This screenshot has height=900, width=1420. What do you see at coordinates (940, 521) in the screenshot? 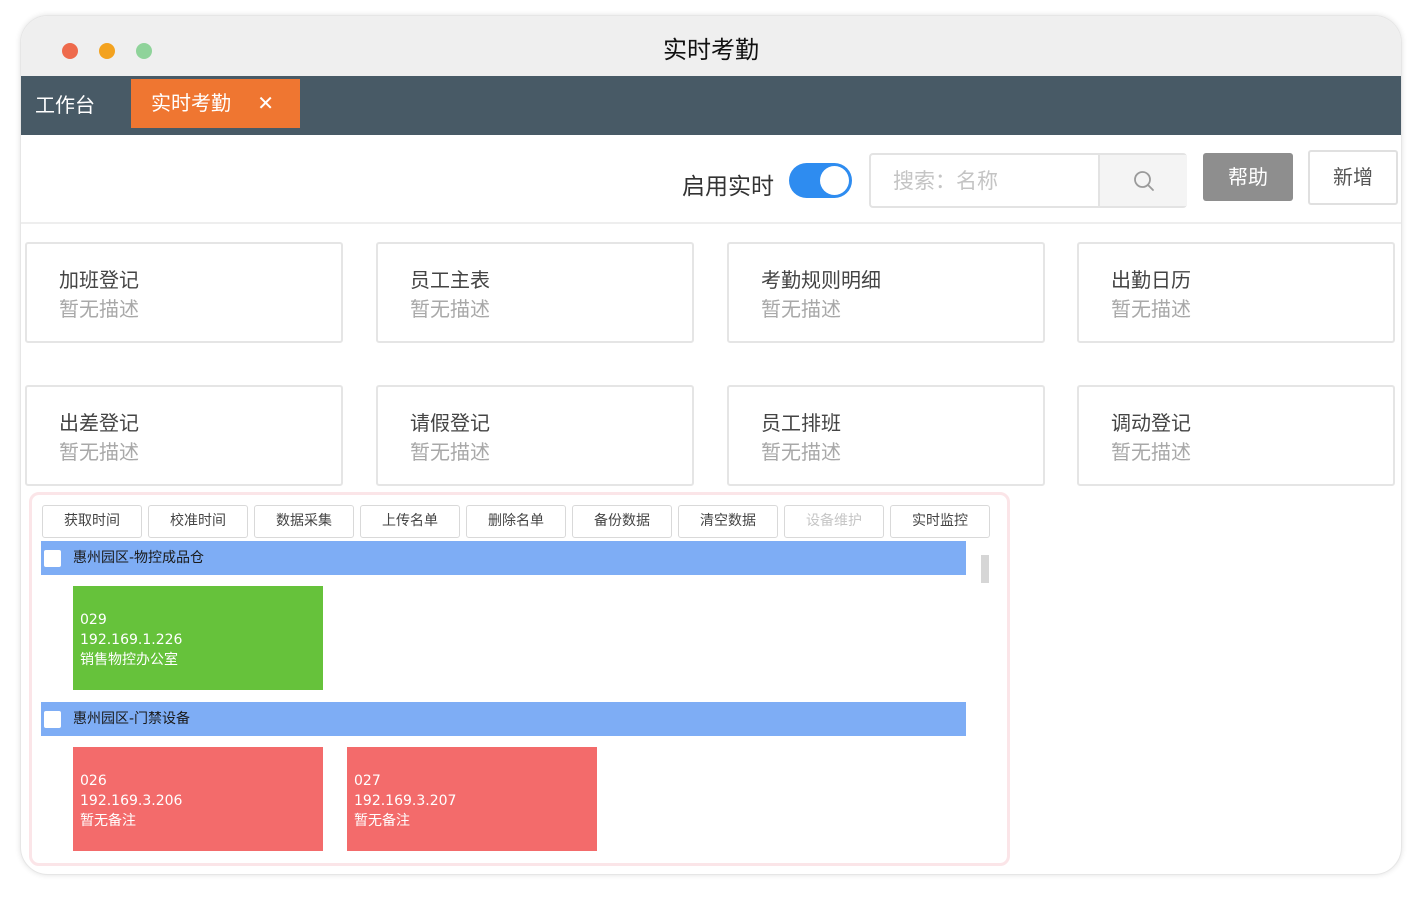
I see `realtime-monitor-button: 实时监控` at bounding box center [940, 521].